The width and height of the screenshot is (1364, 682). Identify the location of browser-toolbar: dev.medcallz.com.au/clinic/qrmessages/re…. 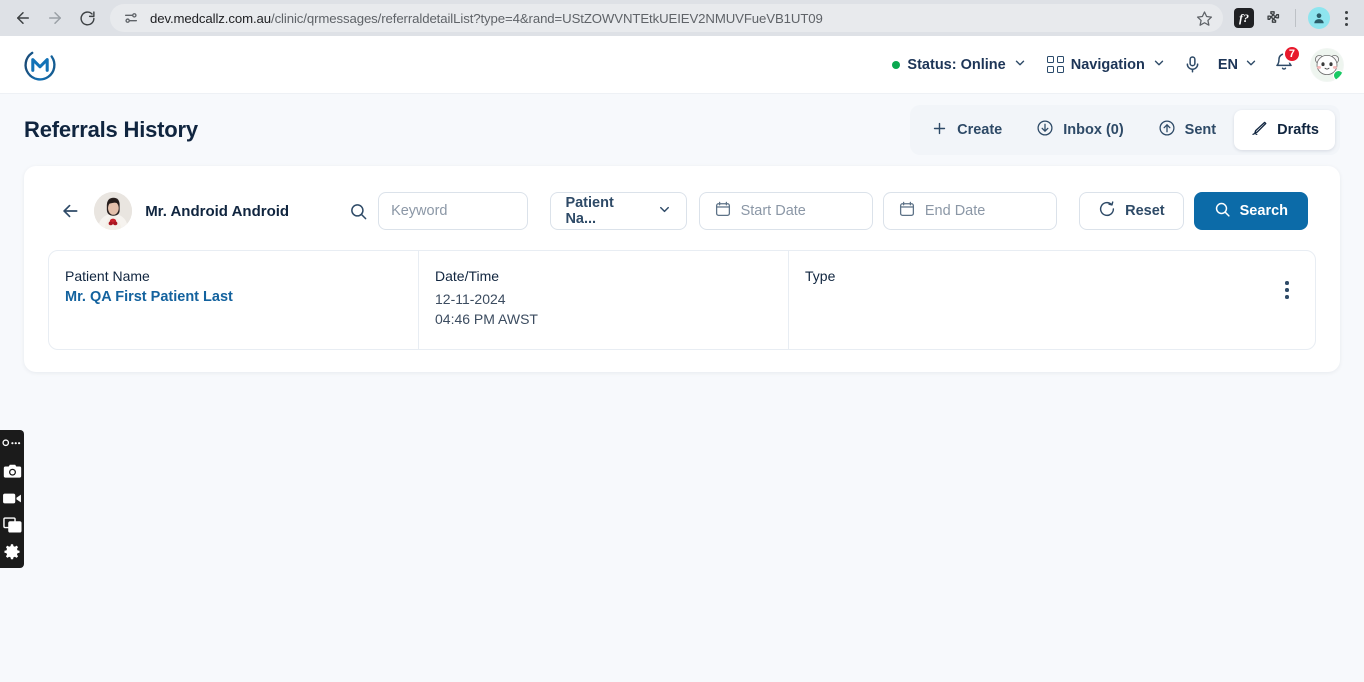
(682, 18).